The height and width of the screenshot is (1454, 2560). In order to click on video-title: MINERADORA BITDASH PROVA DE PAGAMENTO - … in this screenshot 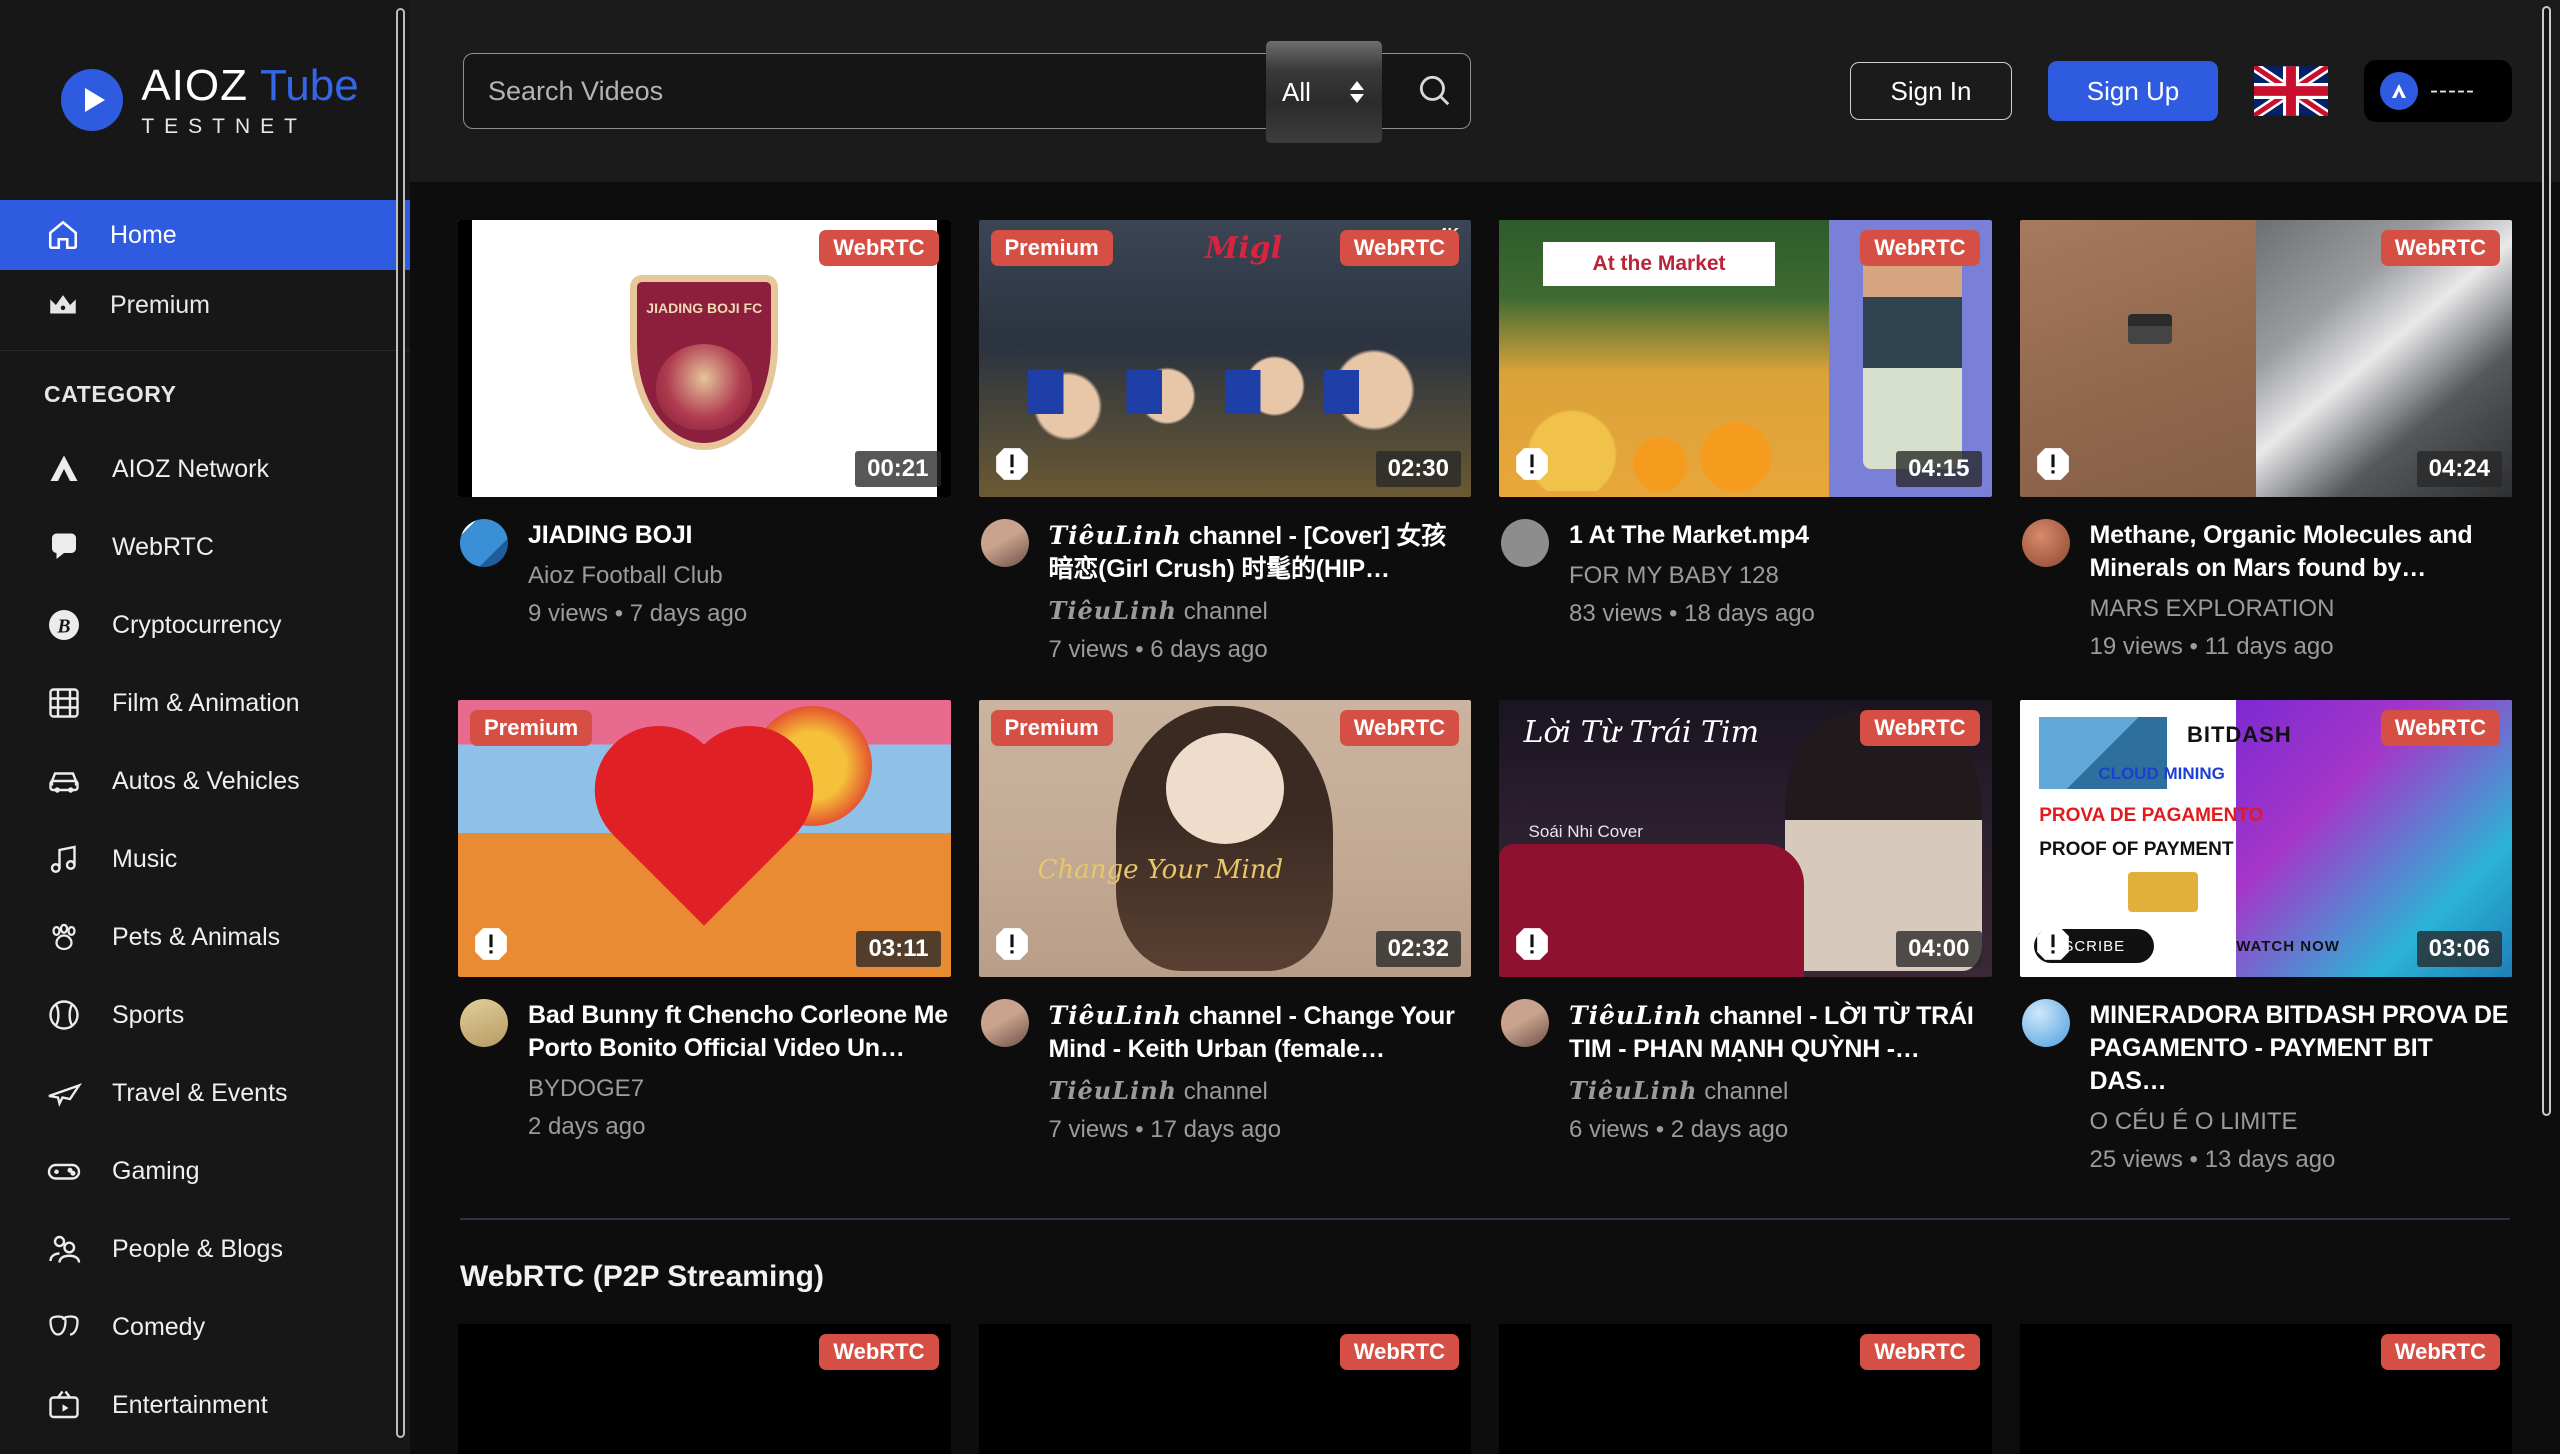, I will do `click(2300, 1048)`.